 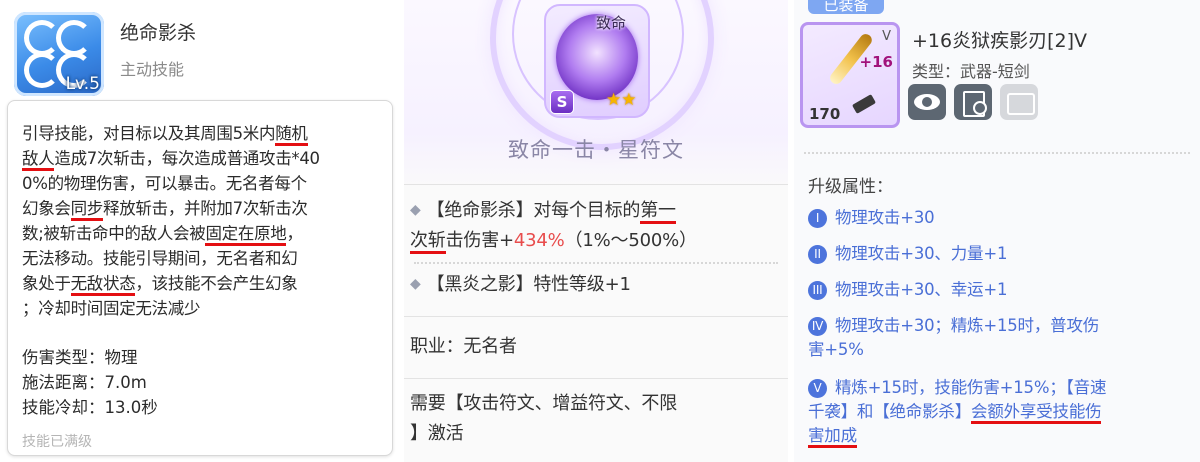 I want to click on upgrade-line: 千袭】和【绝命影杀】会额外享受技能伤, so click(x=1001, y=412).